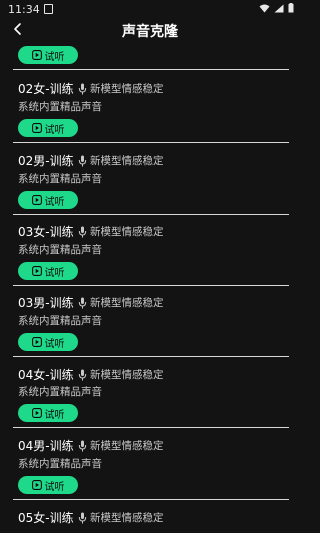 This screenshot has width=320, height=533. What do you see at coordinates (46, 518) in the screenshot?
I see `voice-name: 05女-训练` at bounding box center [46, 518].